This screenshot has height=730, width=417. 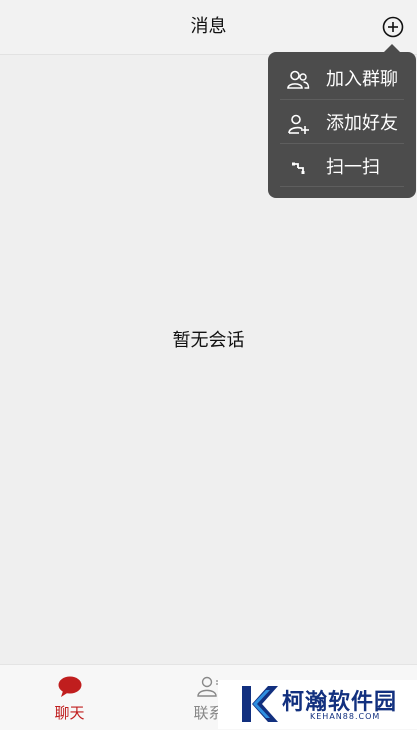 I want to click on menu-item-join-group: 加入群聊, so click(x=342, y=80).